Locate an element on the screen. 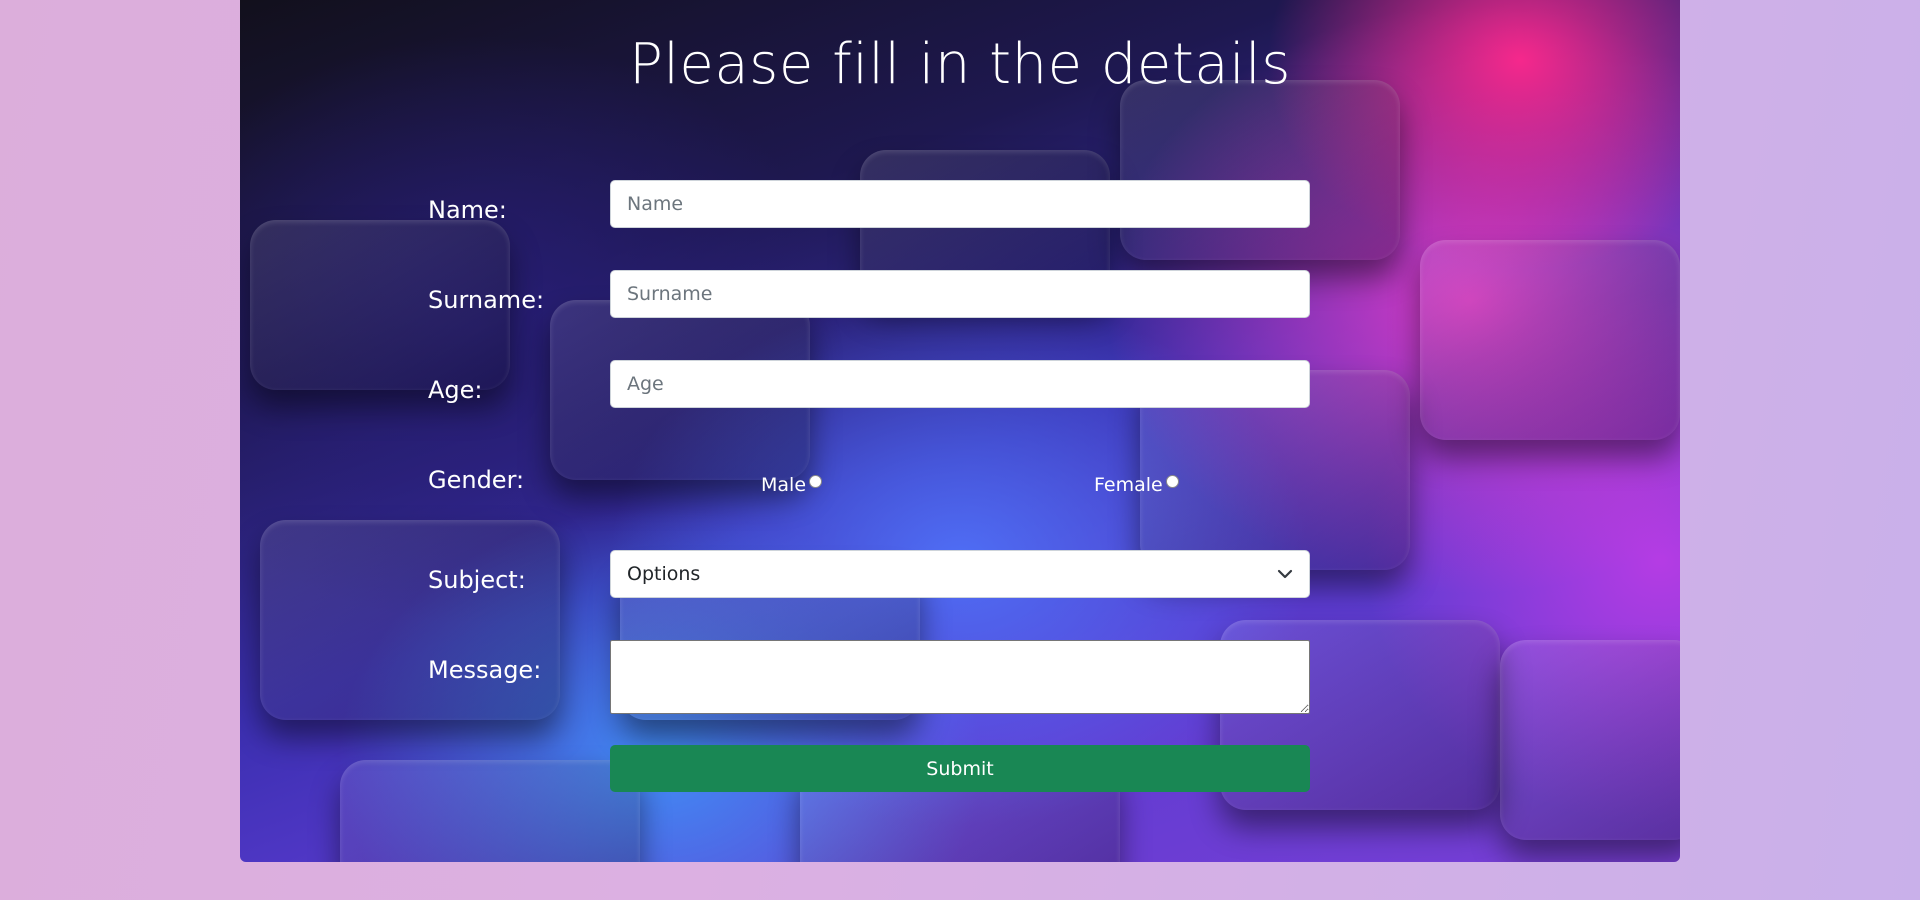 Image resolution: width=1920 pixels, height=900 pixels. age-label: Age: is located at coordinates (455, 390).